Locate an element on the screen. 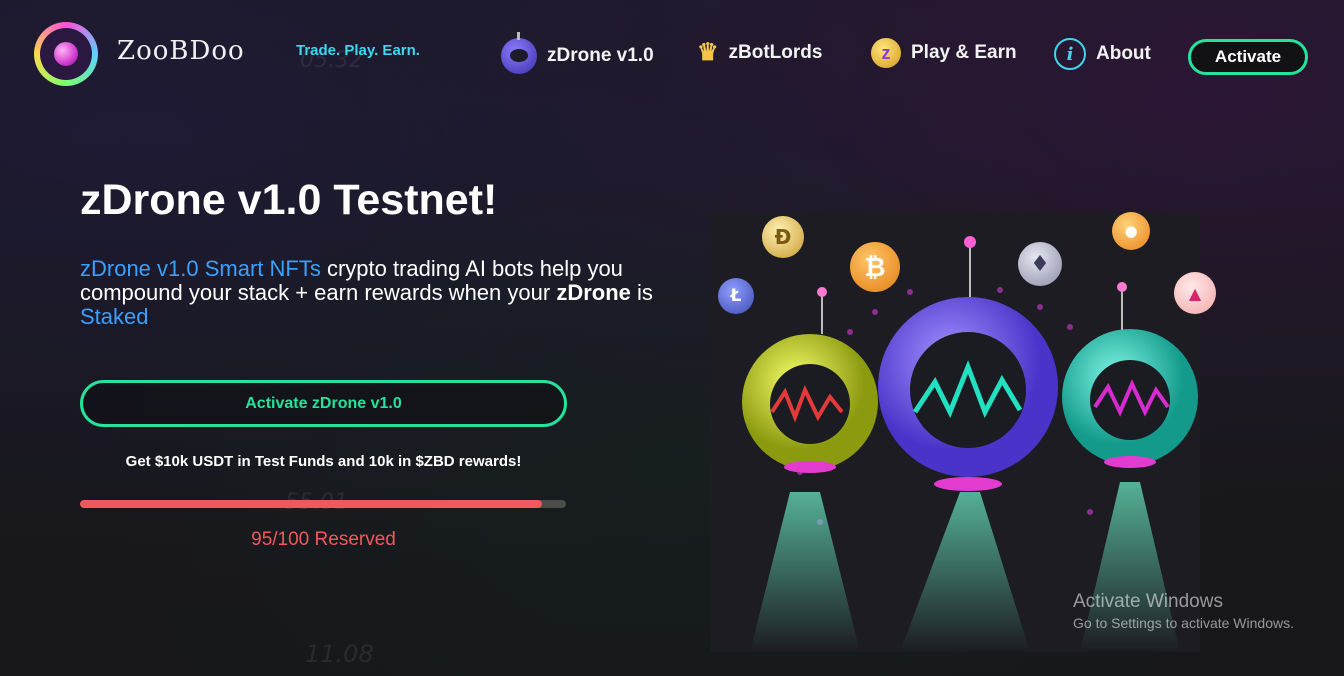 Image resolution: width=1344 pixels, height=676 pixels. nav-item-play-earn: z Play & Earn is located at coordinates (944, 53).